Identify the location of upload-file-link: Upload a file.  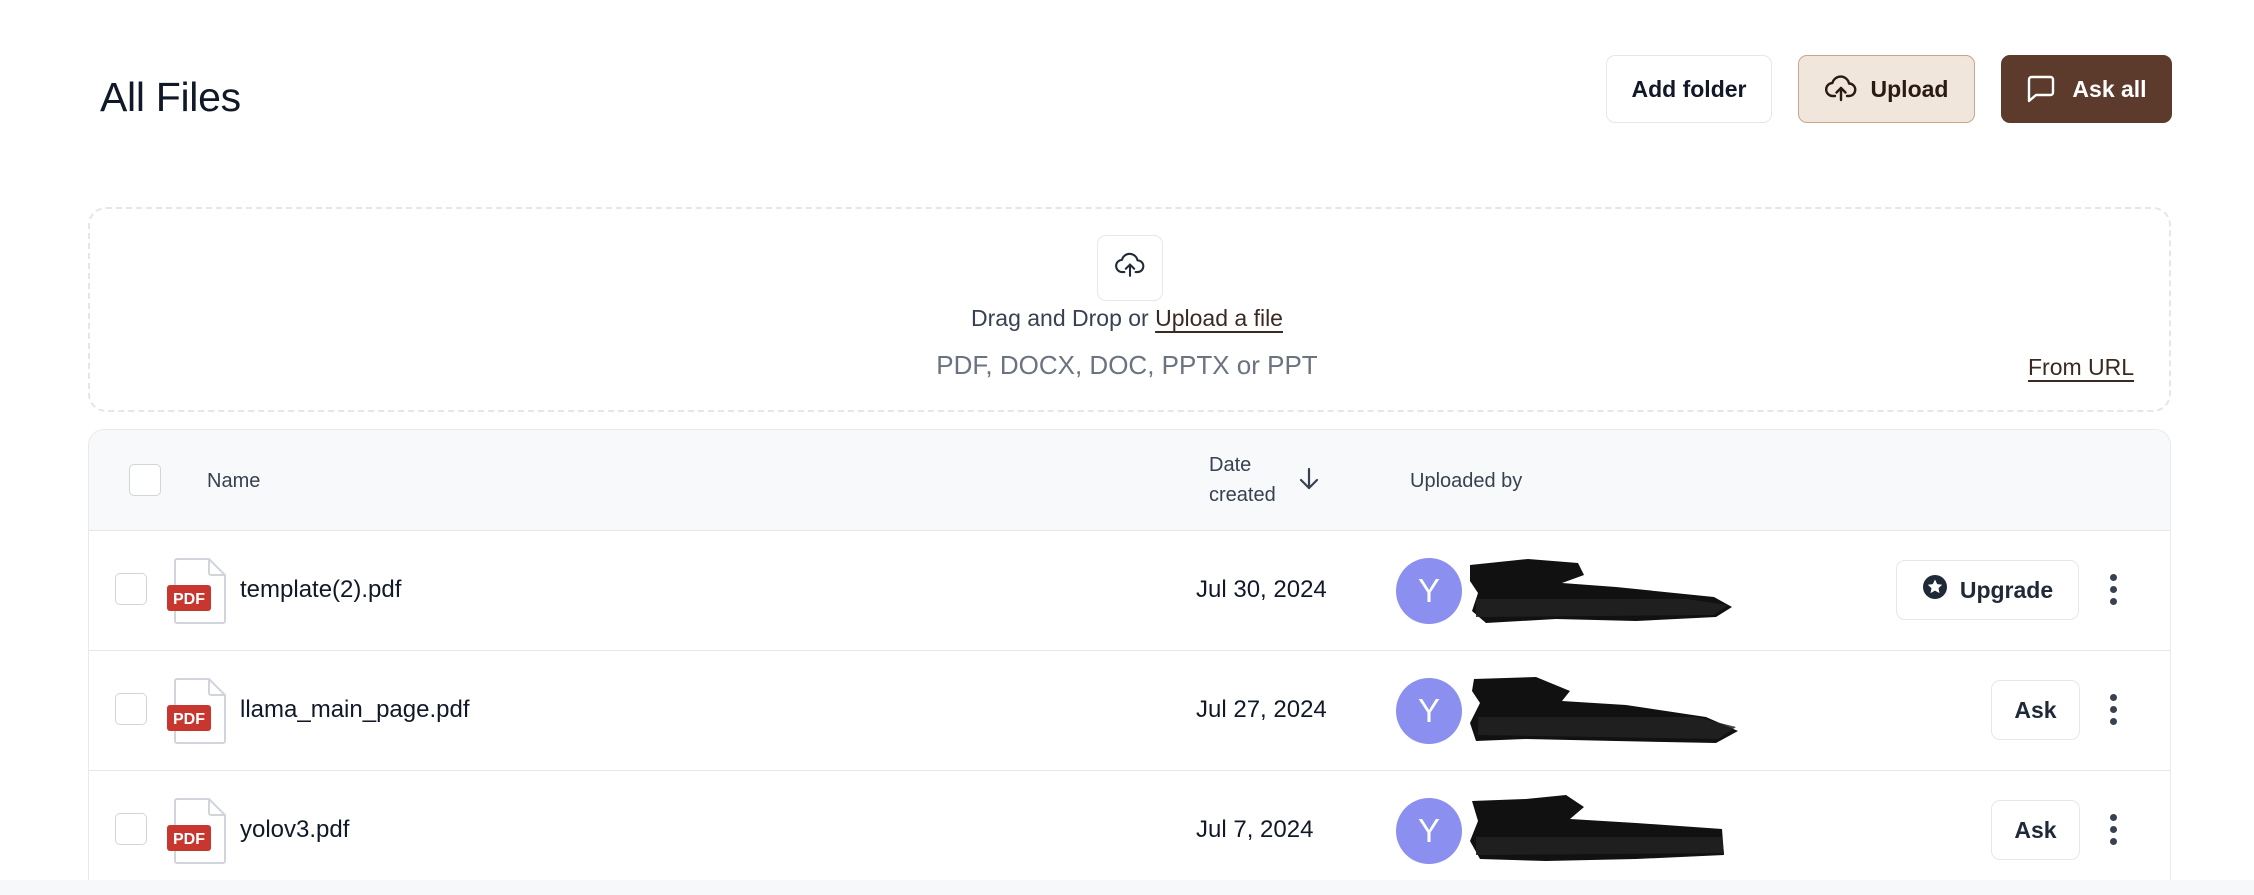
(1219, 318).